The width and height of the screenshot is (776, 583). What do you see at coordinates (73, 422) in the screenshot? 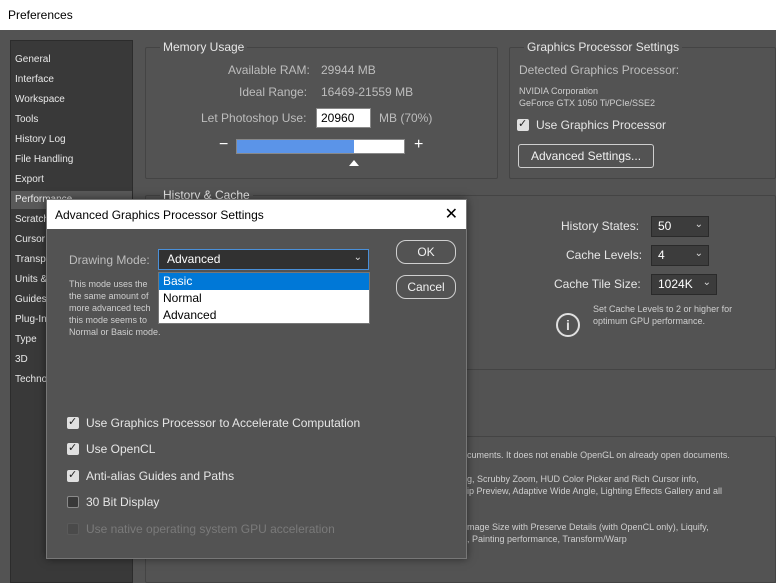
I see `accelerate-computation-checkbox` at bounding box center [73, 422].